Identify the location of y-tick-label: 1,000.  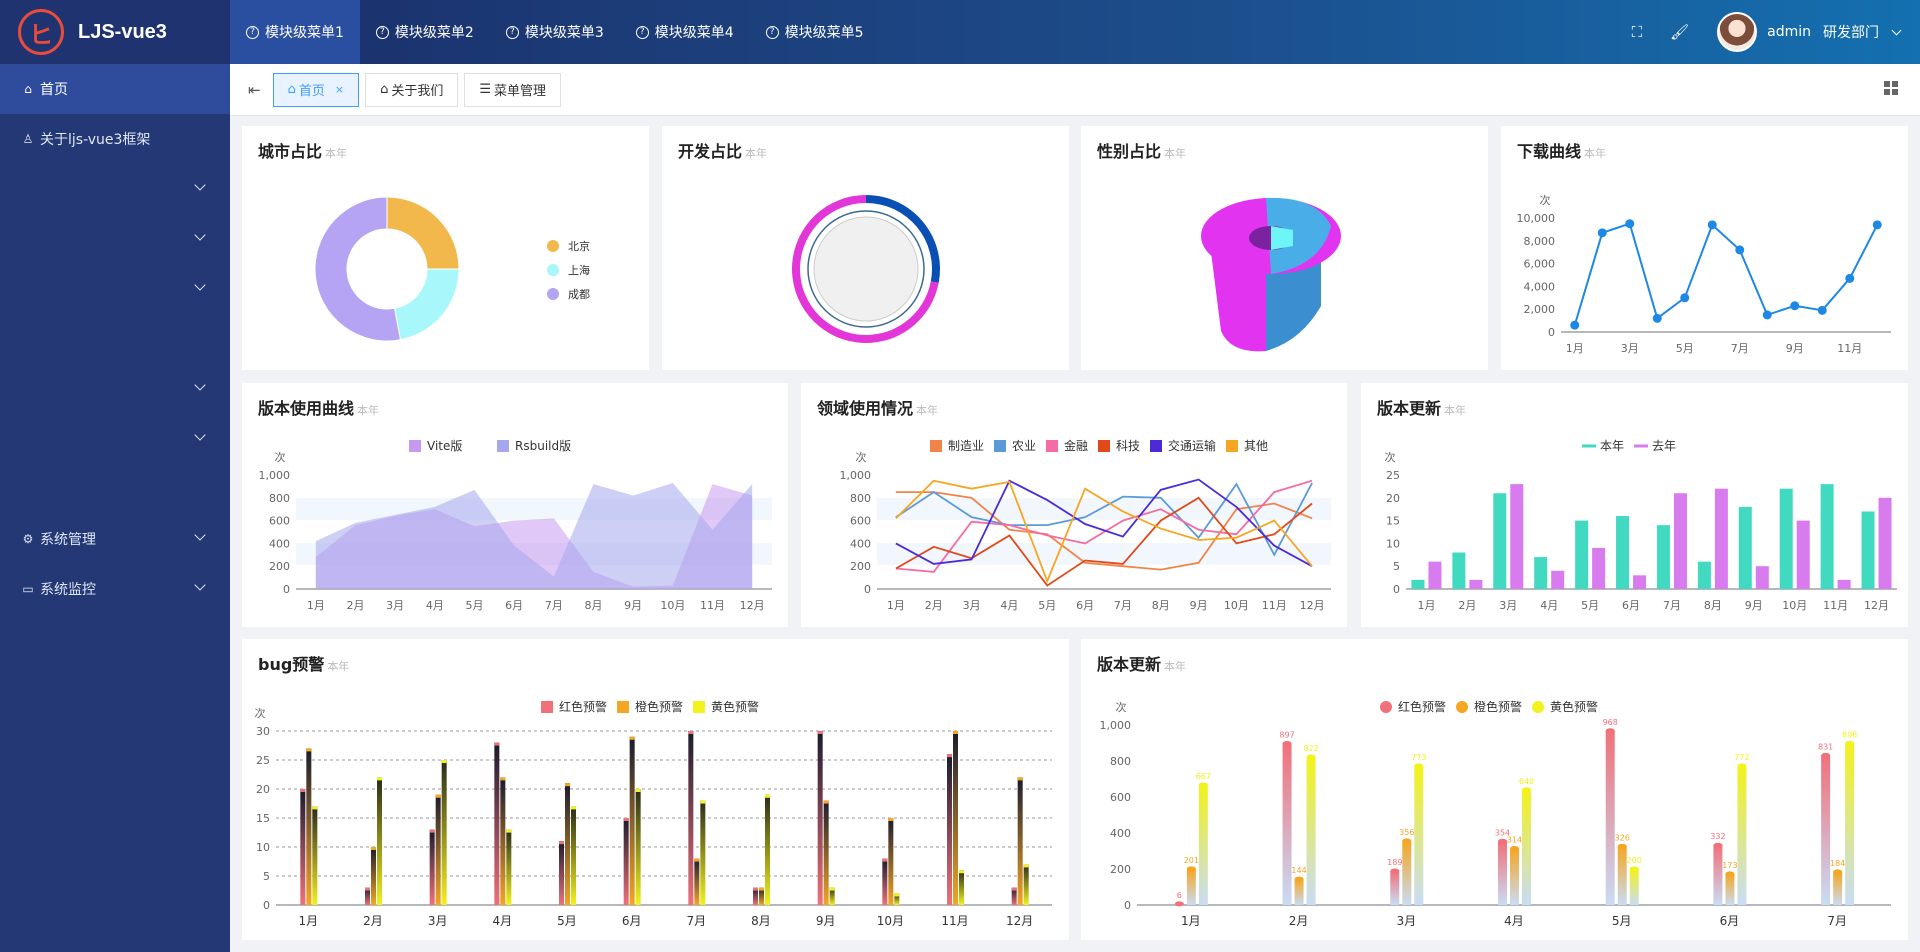
(1116, 725).